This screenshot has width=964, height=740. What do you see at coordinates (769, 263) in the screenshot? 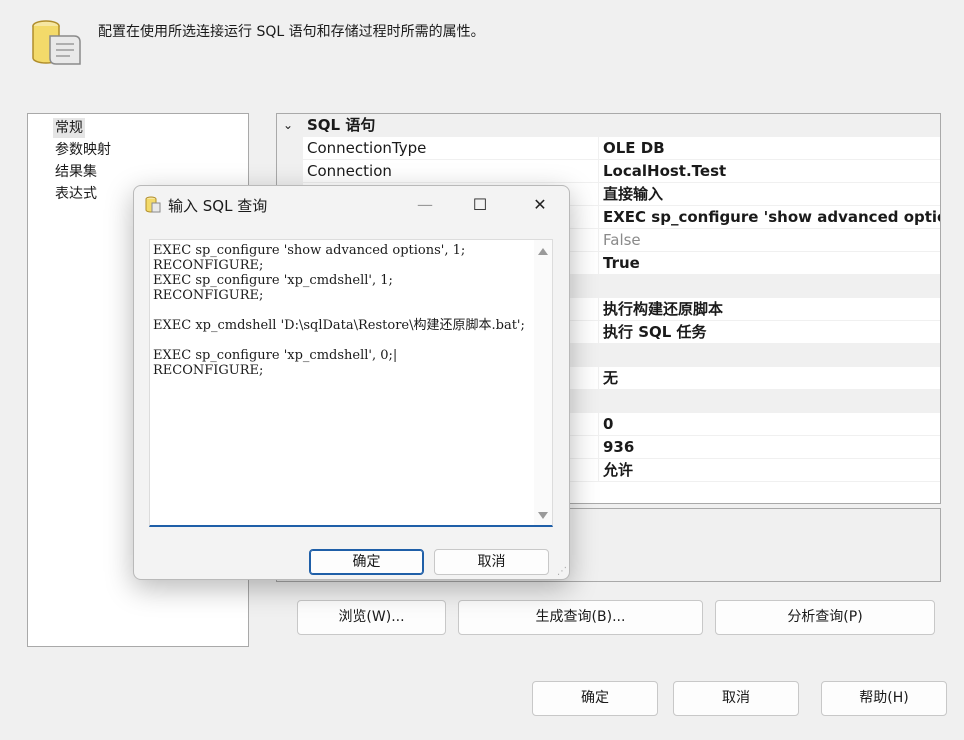
I see `property-value: True` at bounding box center [769, 263].